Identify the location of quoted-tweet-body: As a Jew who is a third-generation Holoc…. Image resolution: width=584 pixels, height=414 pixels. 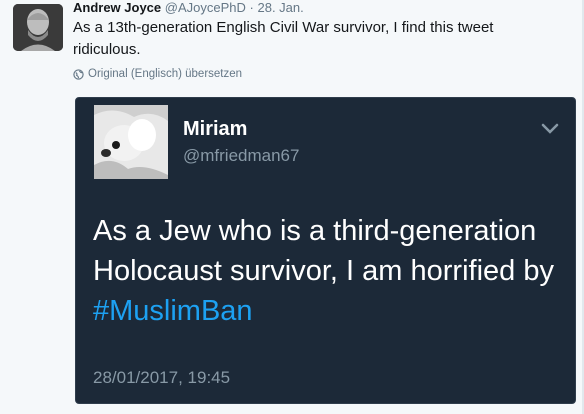
(323, 251).